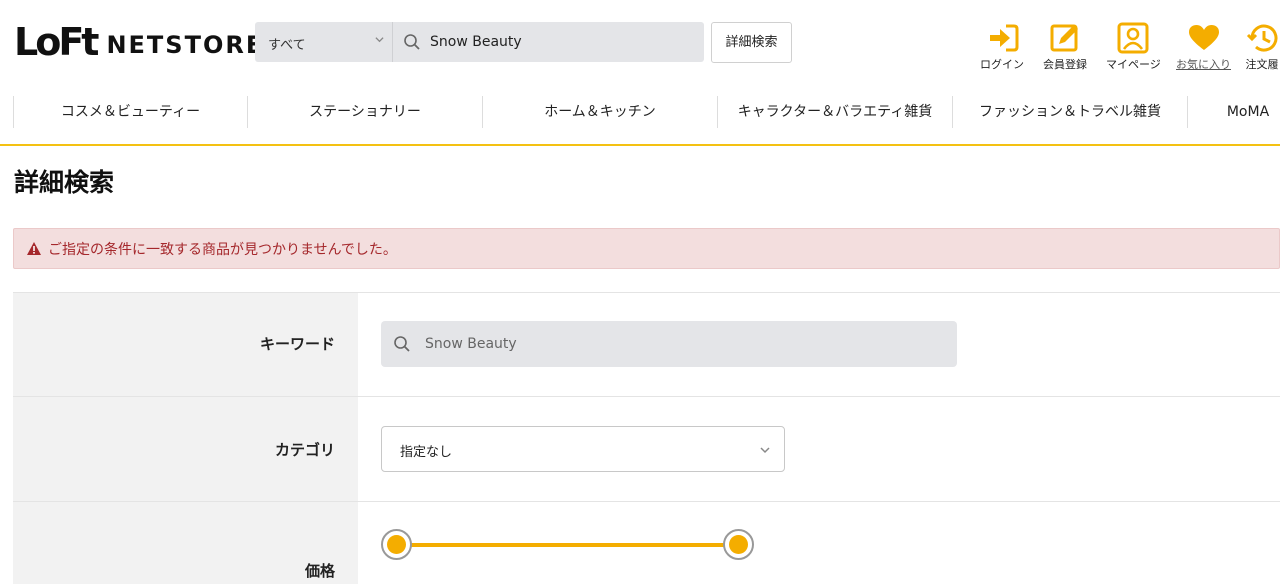 This screenshot has height=584, width=1280. Describe the element at coordinates (1262, 64) in the screenshot. I see `order-history-label: 注文履` at that location.